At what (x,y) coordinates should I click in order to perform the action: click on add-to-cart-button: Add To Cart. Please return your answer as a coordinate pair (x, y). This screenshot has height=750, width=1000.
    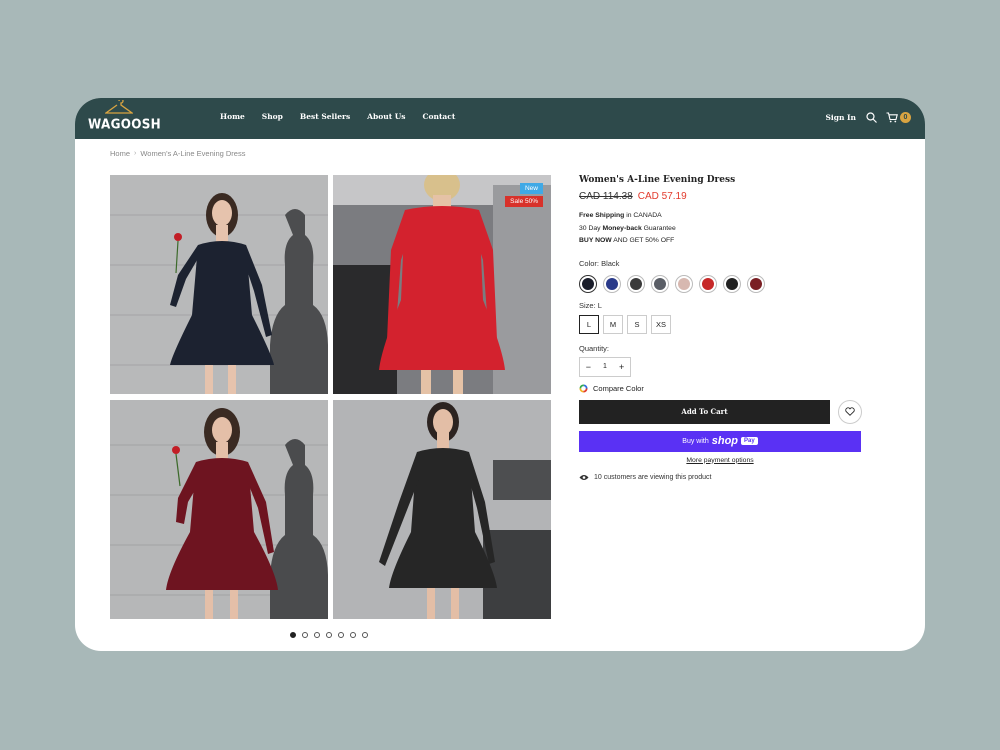
    Looking at the image, I should click on (704, 411).